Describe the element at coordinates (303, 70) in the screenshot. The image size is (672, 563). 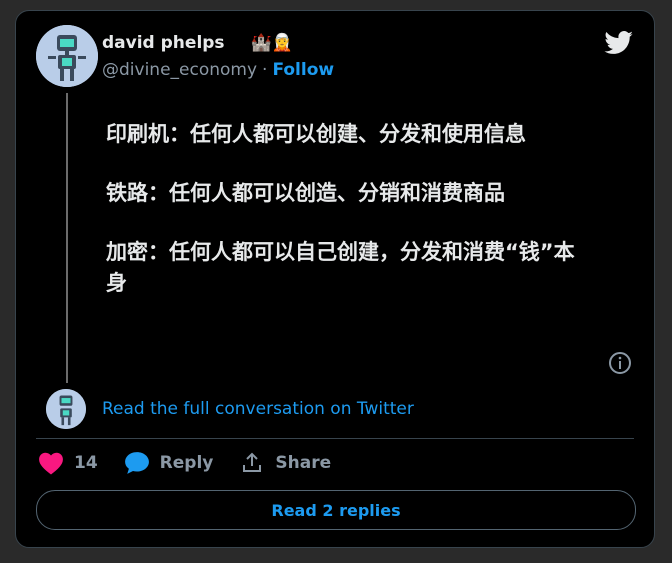
I see `follow-link: Follow` at that location.